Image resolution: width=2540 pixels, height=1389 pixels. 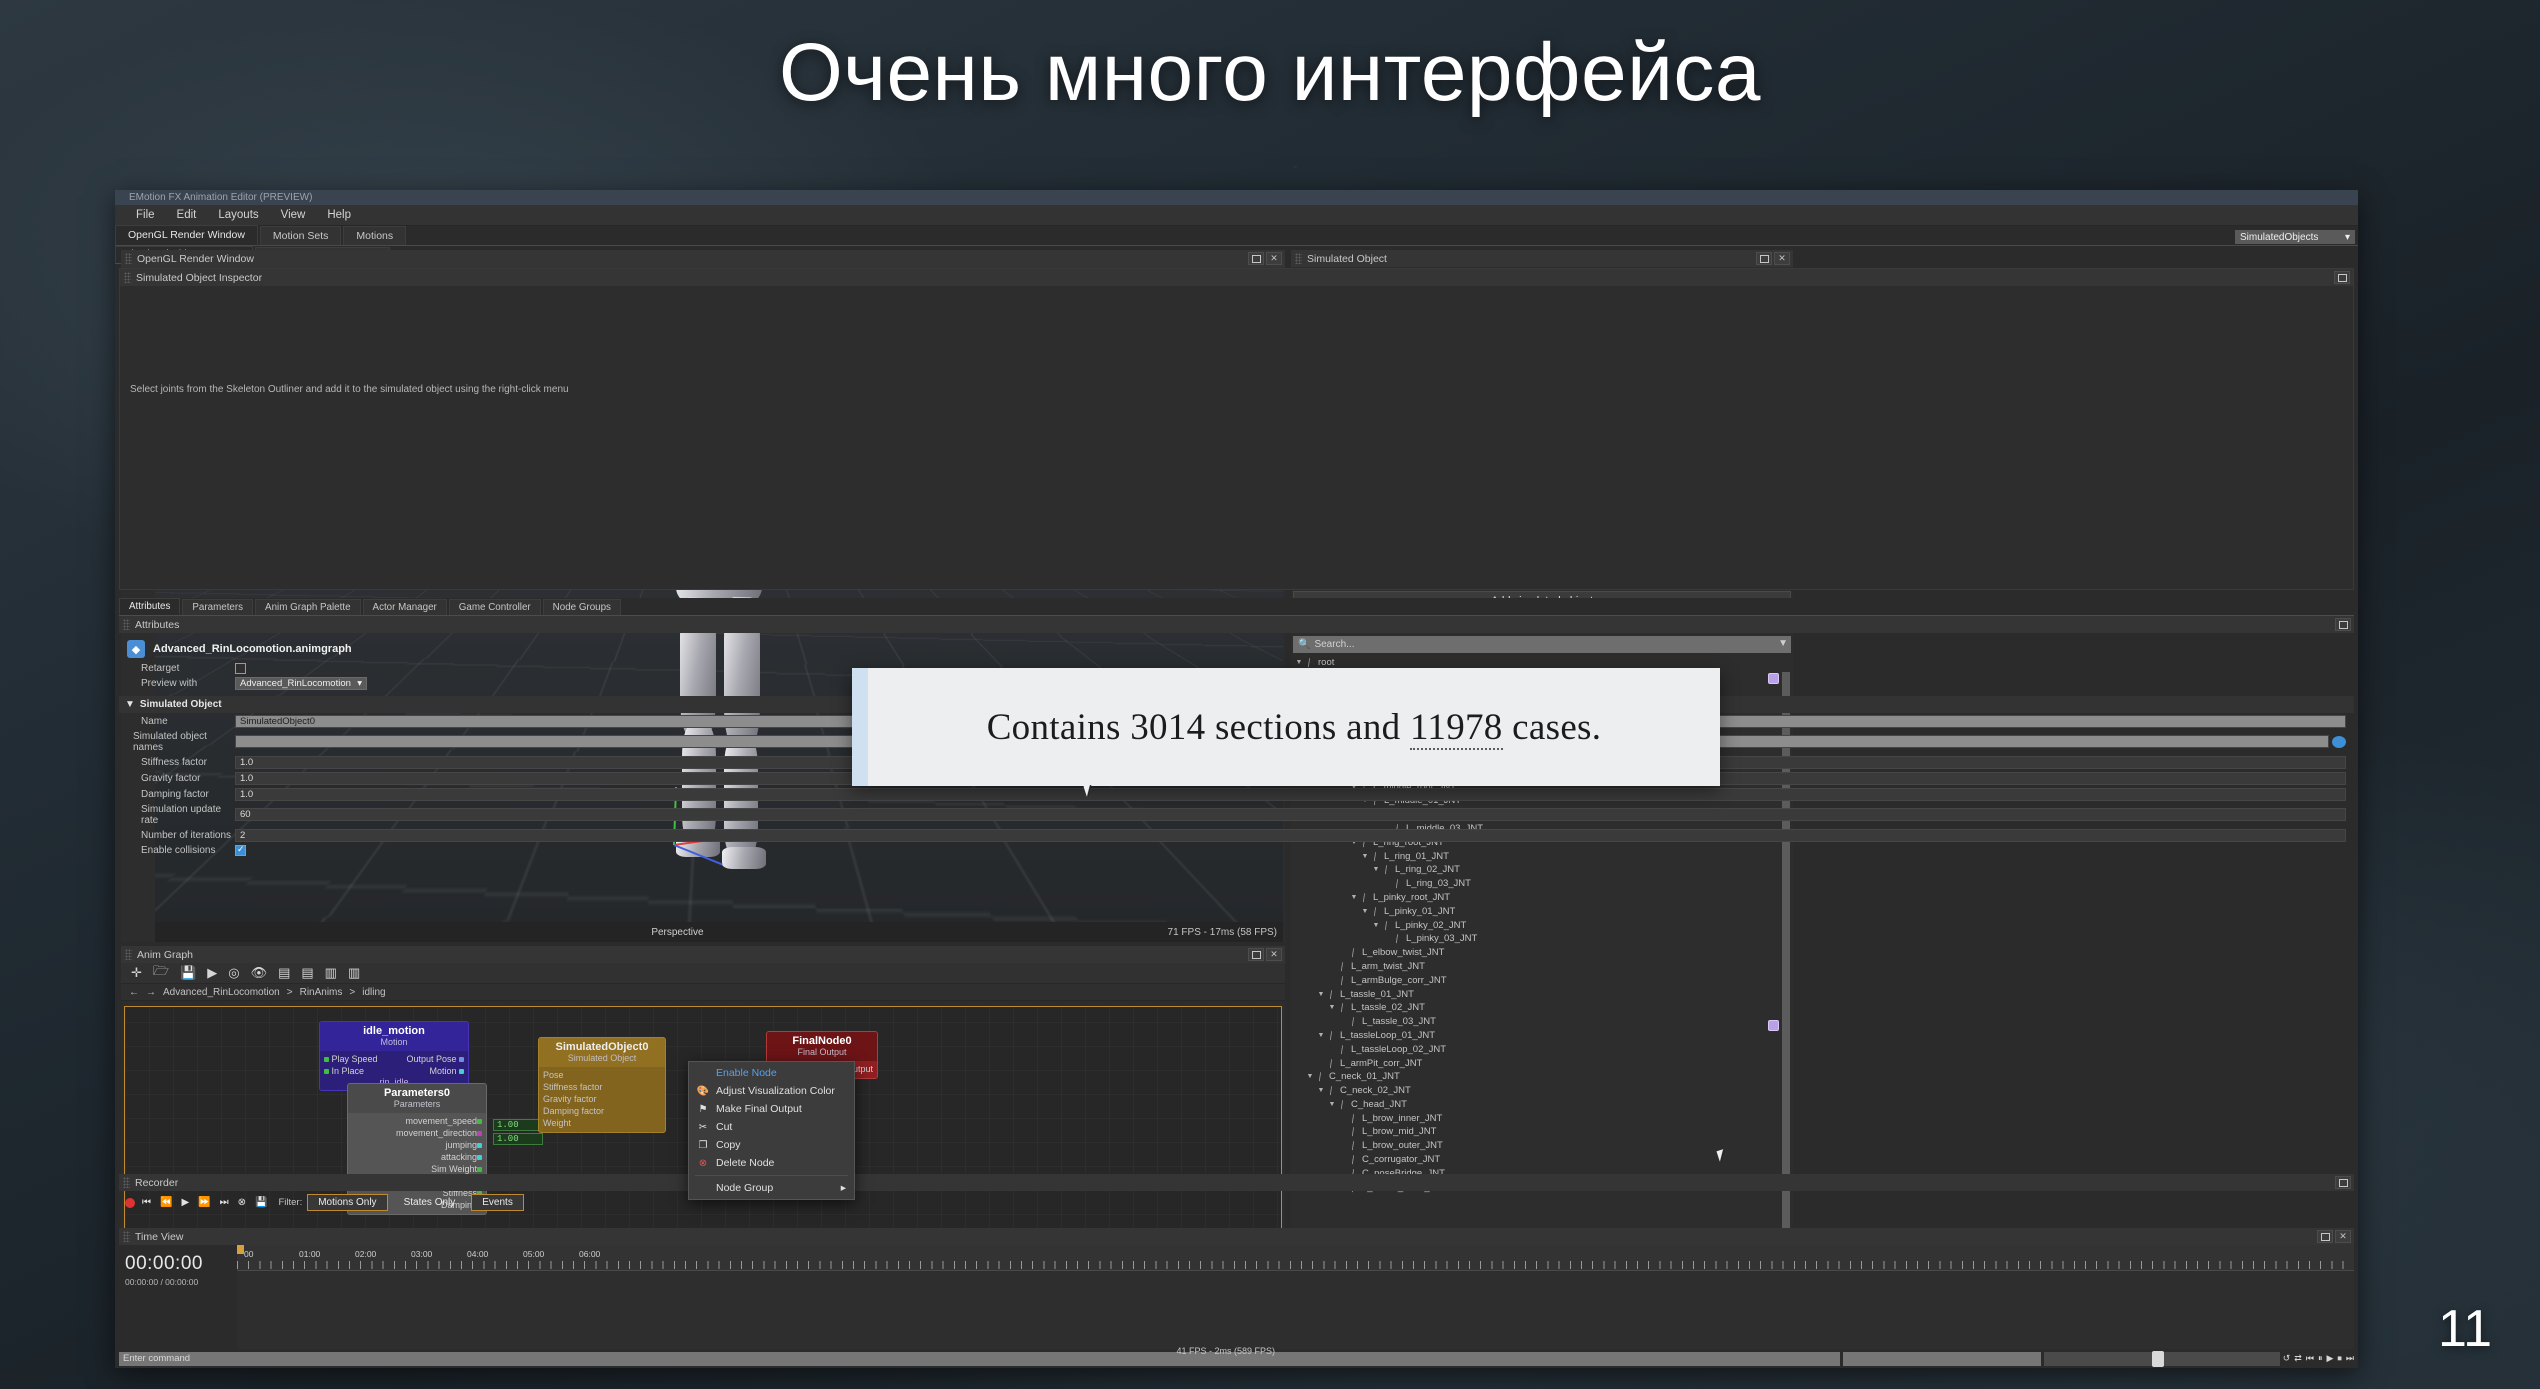 I want to click on context-menu-item-adjust-visualization-color: 🎨 Adjust Visualization Color, so click(x=771, y=1091).